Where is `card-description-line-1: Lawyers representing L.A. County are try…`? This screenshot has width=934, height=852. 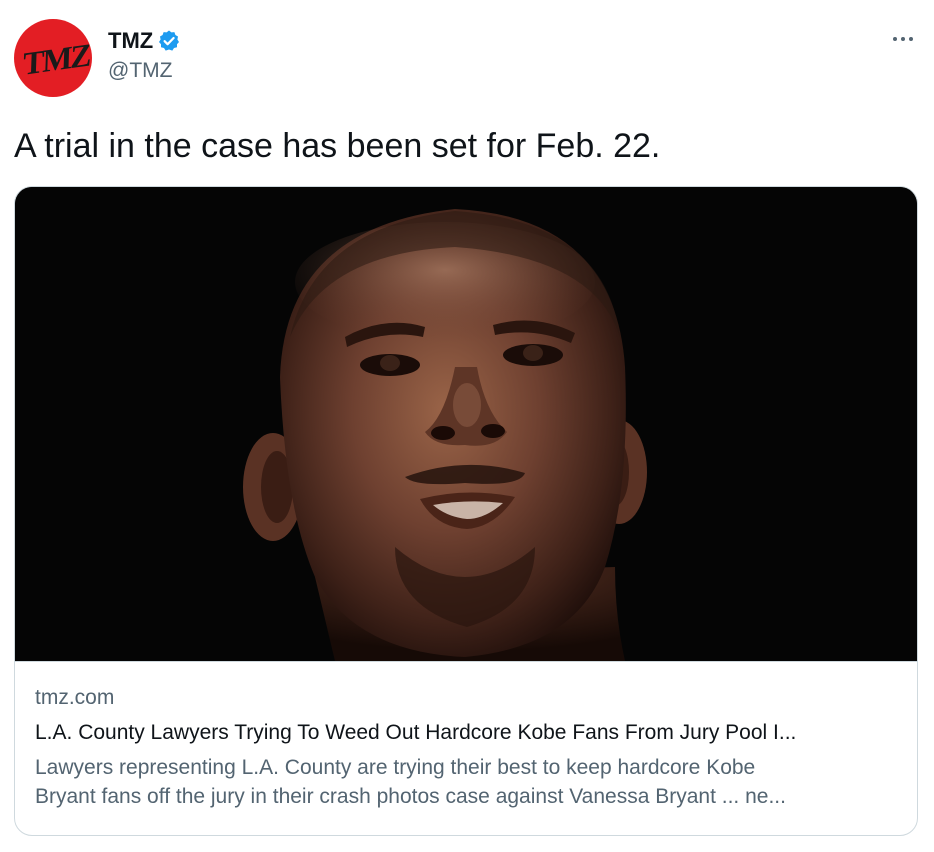
card-description-line-1: Lawyers representing L.A. County are try… is located at coordinates (395, 767).